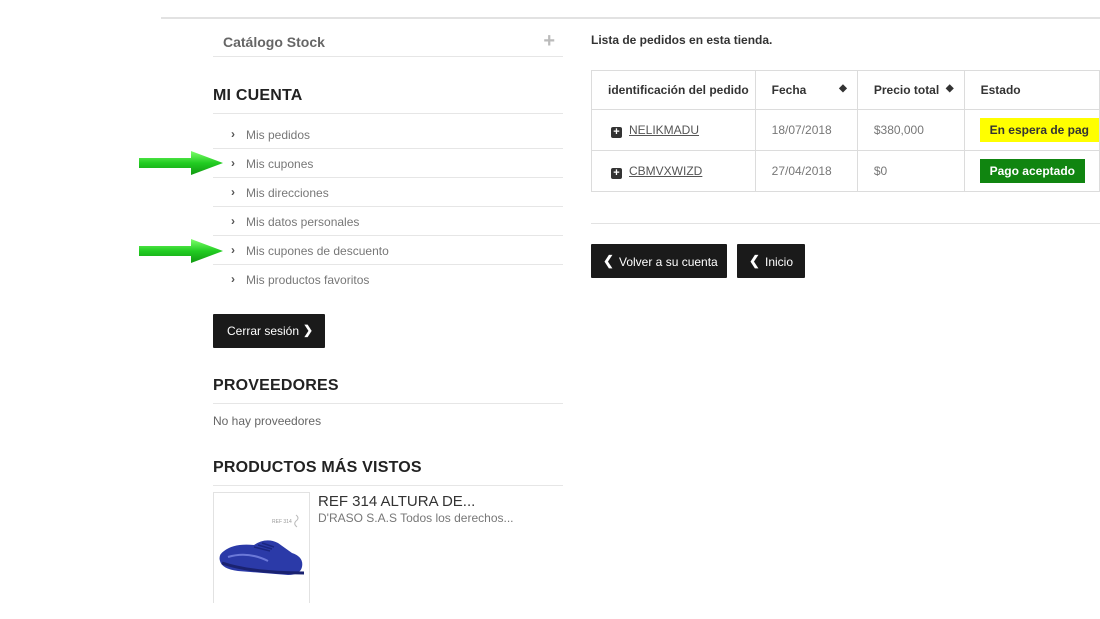  Describe the element at coordinates (267, 421) in the screenshot. I see `no-suppliers-text: No hay proveedores` at that location.